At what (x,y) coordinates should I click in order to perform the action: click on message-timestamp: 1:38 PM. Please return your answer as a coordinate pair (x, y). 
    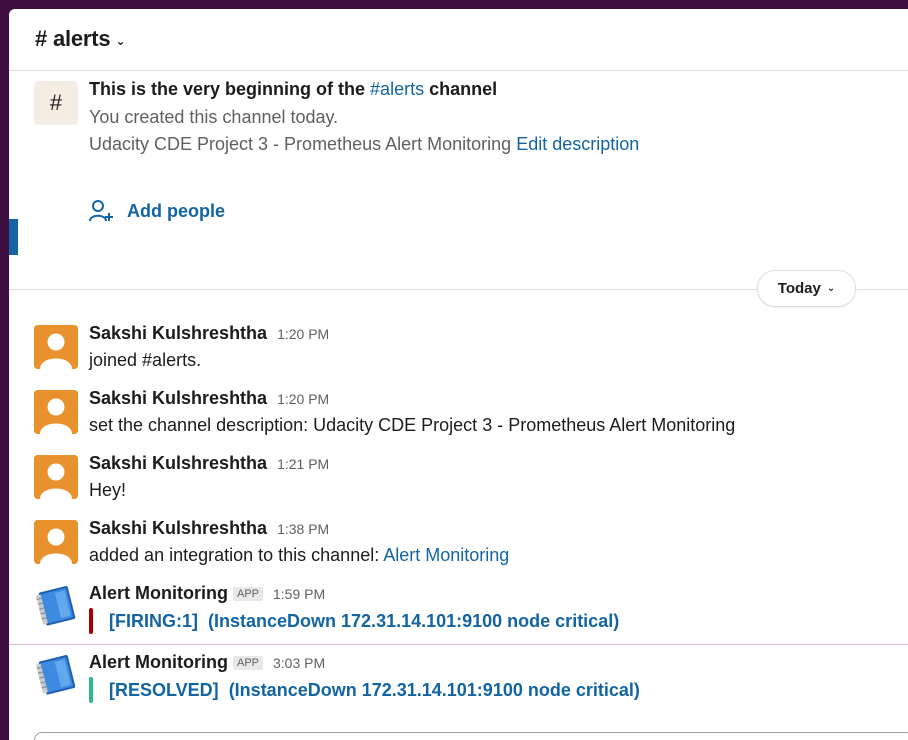
    Looking at the image, I should click on (303, 529).